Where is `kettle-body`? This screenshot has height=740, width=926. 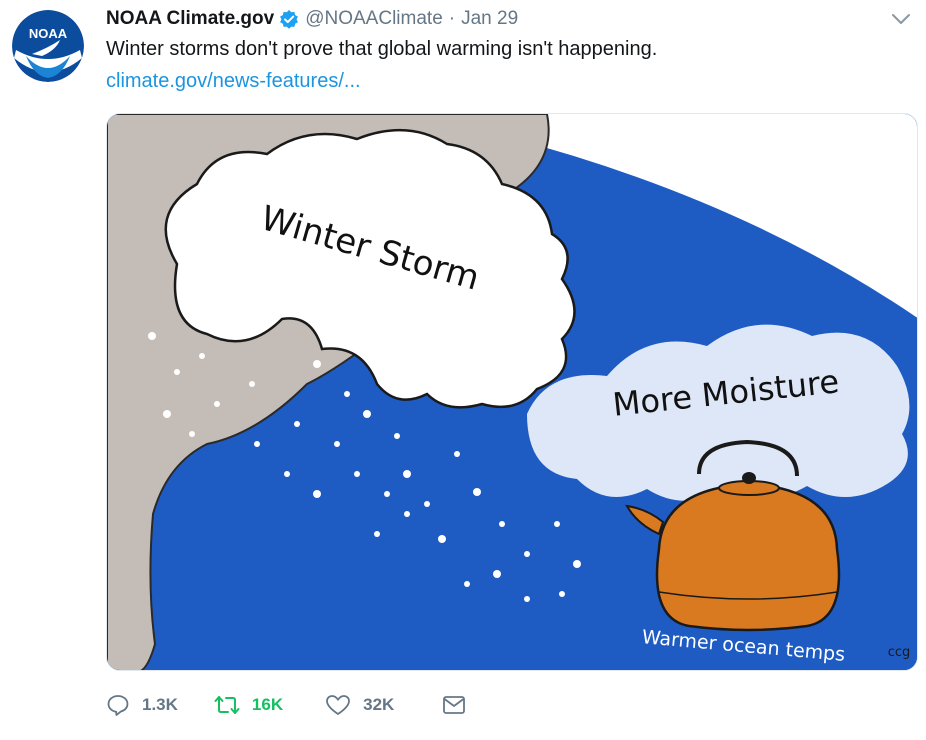 kettle-body is located at coordinates (748, 557).